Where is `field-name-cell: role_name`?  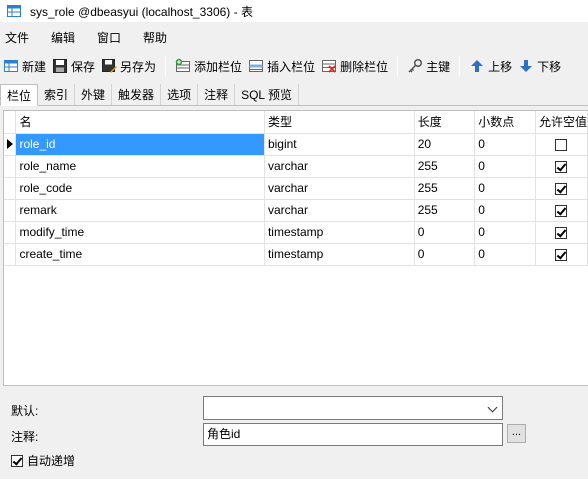 field-name-cell: role_name is located at coordinates (140, 166).